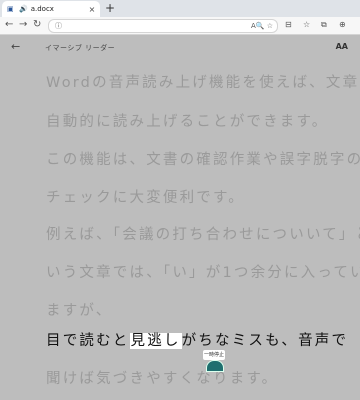  I want to click on tab-document: ▣ 🔊 a.docx ×, so click(51, 9).